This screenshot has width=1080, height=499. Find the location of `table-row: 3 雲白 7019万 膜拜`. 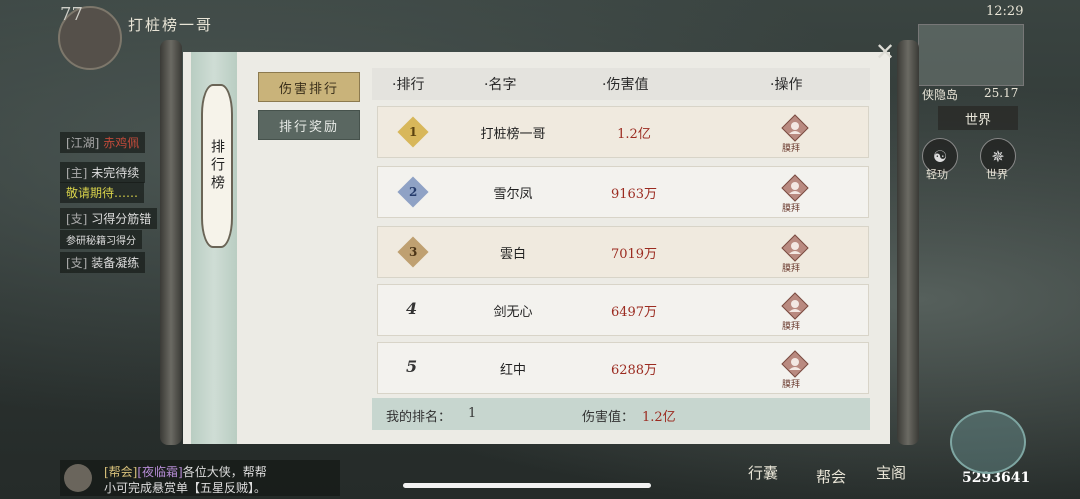

table-row: 3 雲白 7019万 膜拜 is located at coordinates (623, 252).